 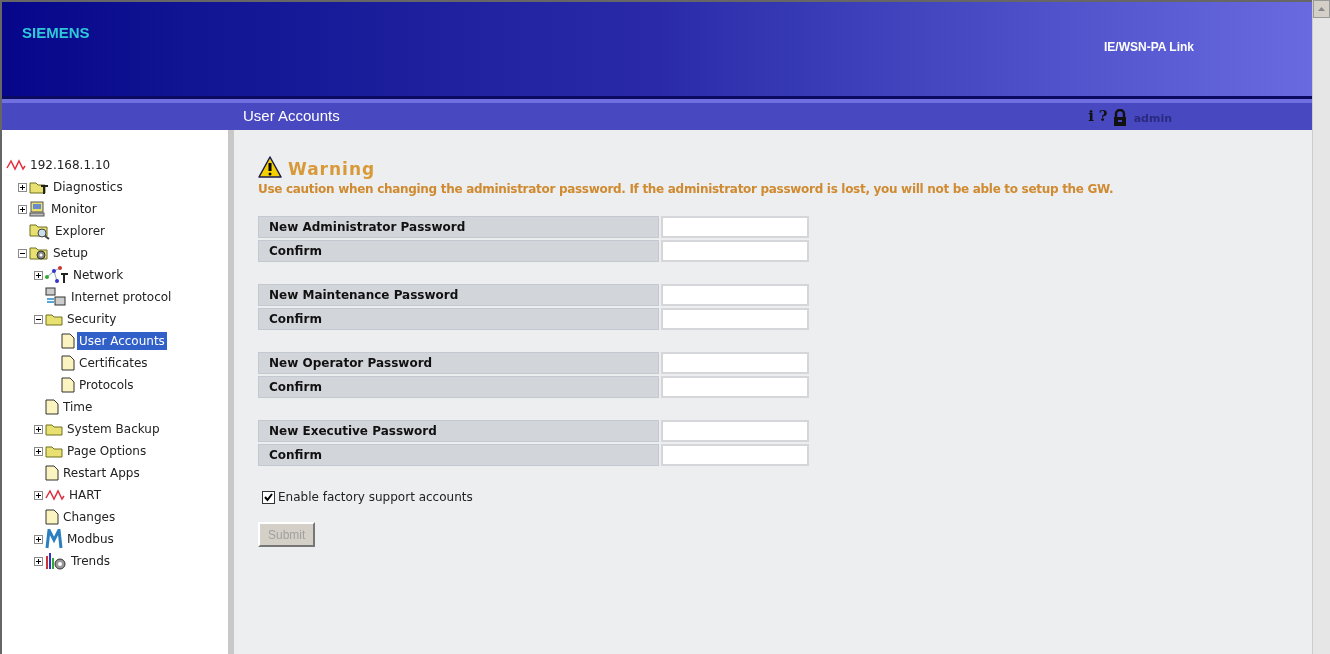 I want to click on tree-item: HART, so click(x=85, y=495).